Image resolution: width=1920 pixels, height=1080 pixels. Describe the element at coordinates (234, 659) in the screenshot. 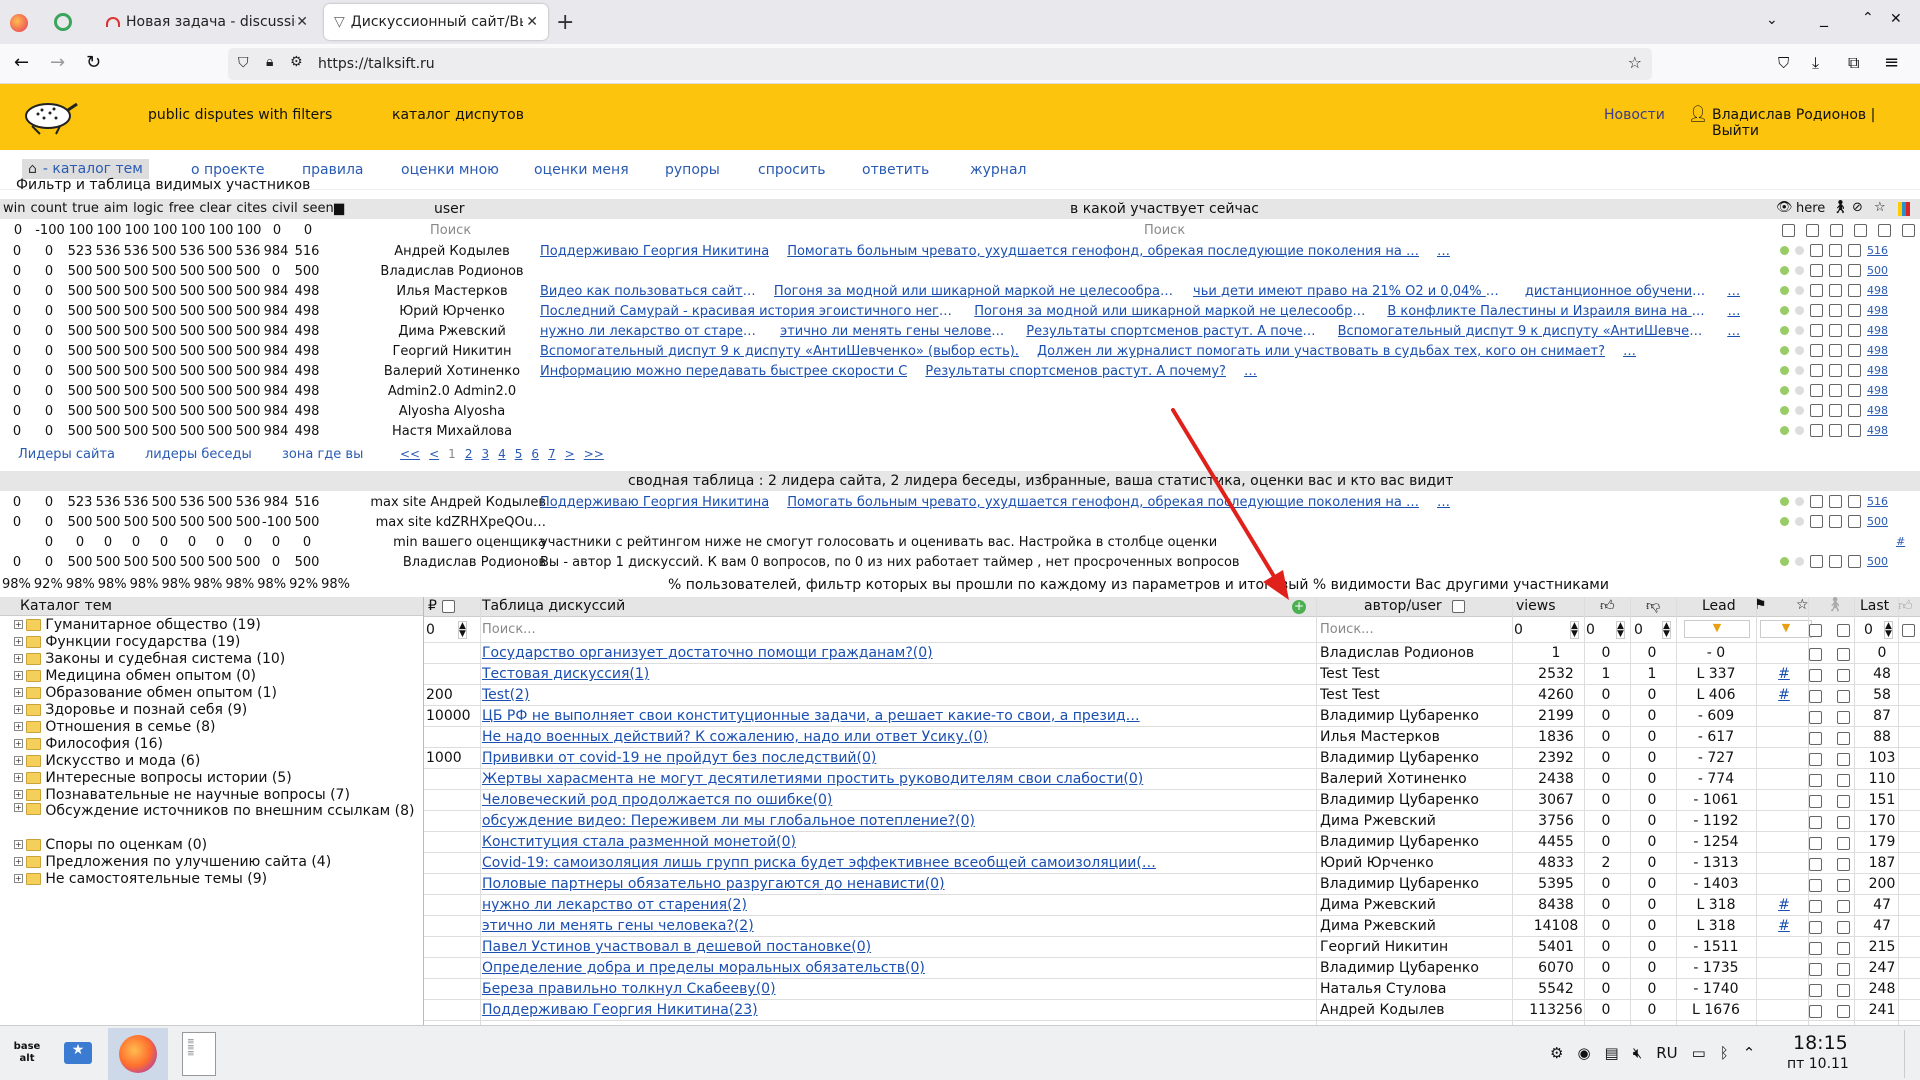

I see `tree-item-label: Законы и судебная система (10)` at that location.